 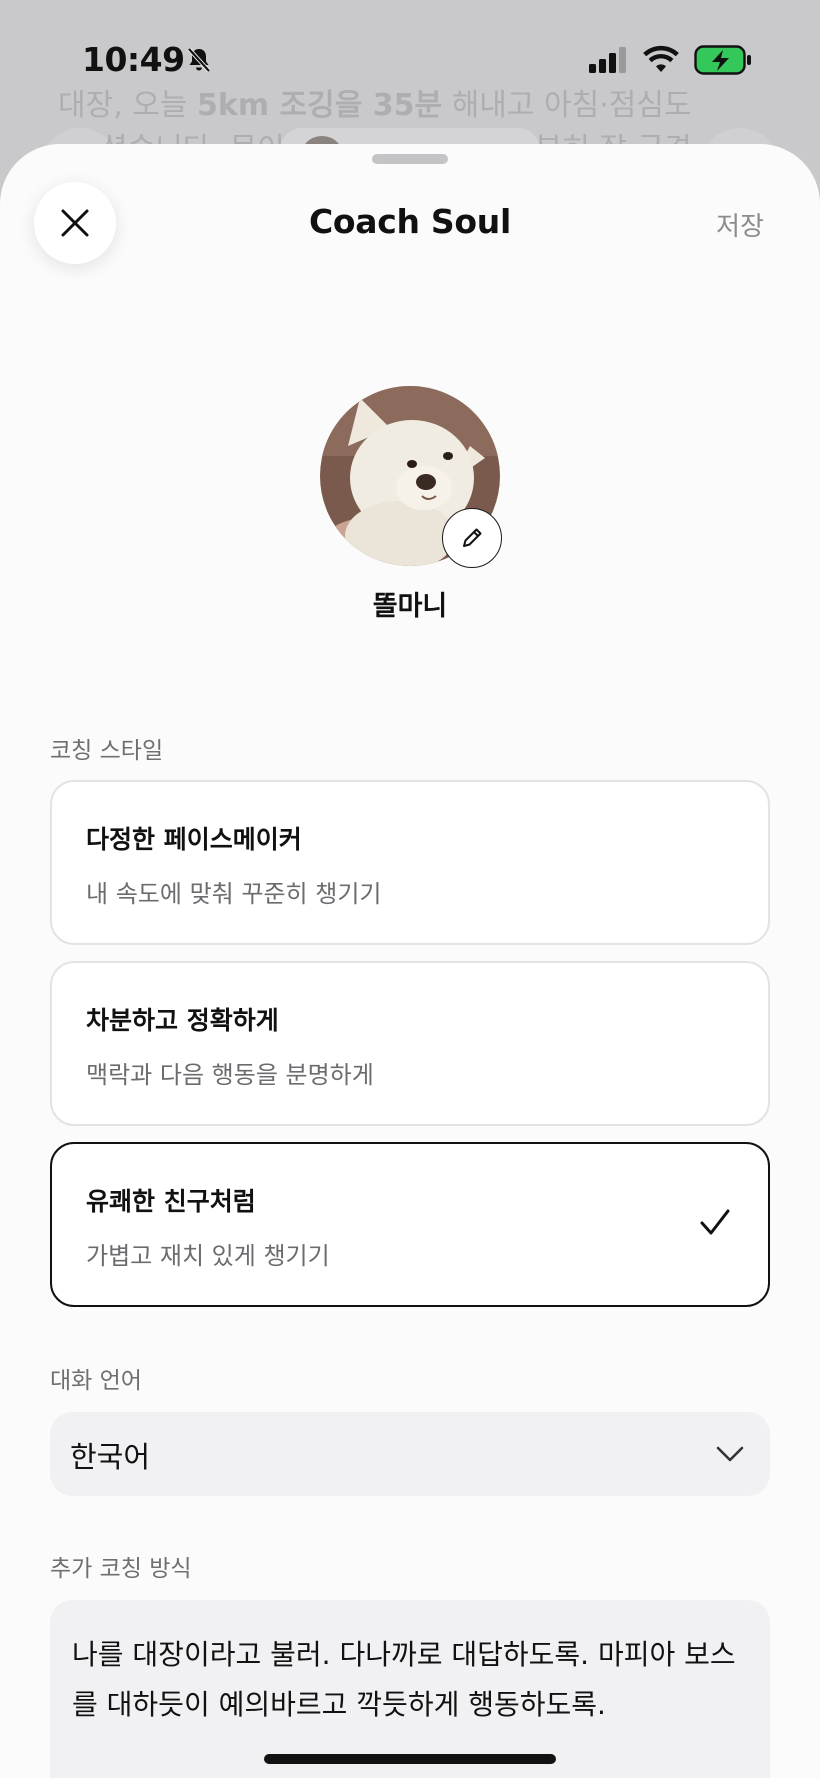 I want to click on edit-avatar-button, so click(x=472, y=538).